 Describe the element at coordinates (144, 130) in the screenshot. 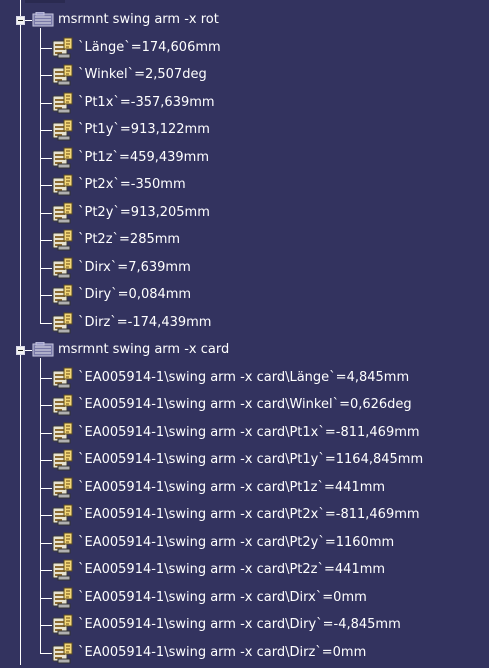

I see `parameter-label: `Pt1y`=913,122mm` at that location.